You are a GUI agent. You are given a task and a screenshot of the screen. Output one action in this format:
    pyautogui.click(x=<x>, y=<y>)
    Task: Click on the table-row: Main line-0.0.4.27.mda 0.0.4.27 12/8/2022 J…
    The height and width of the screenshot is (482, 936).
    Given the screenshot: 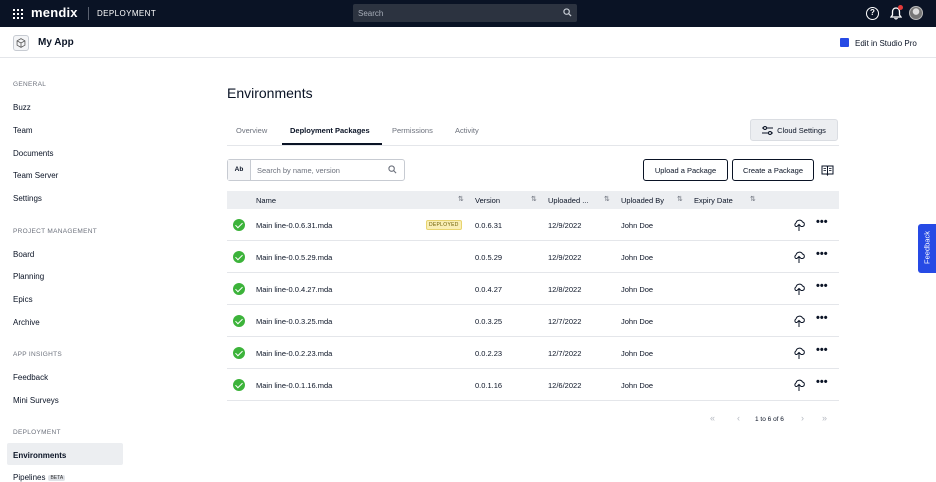 What is the action you would take?
    pyautogui.click(x=533, y=289)
    